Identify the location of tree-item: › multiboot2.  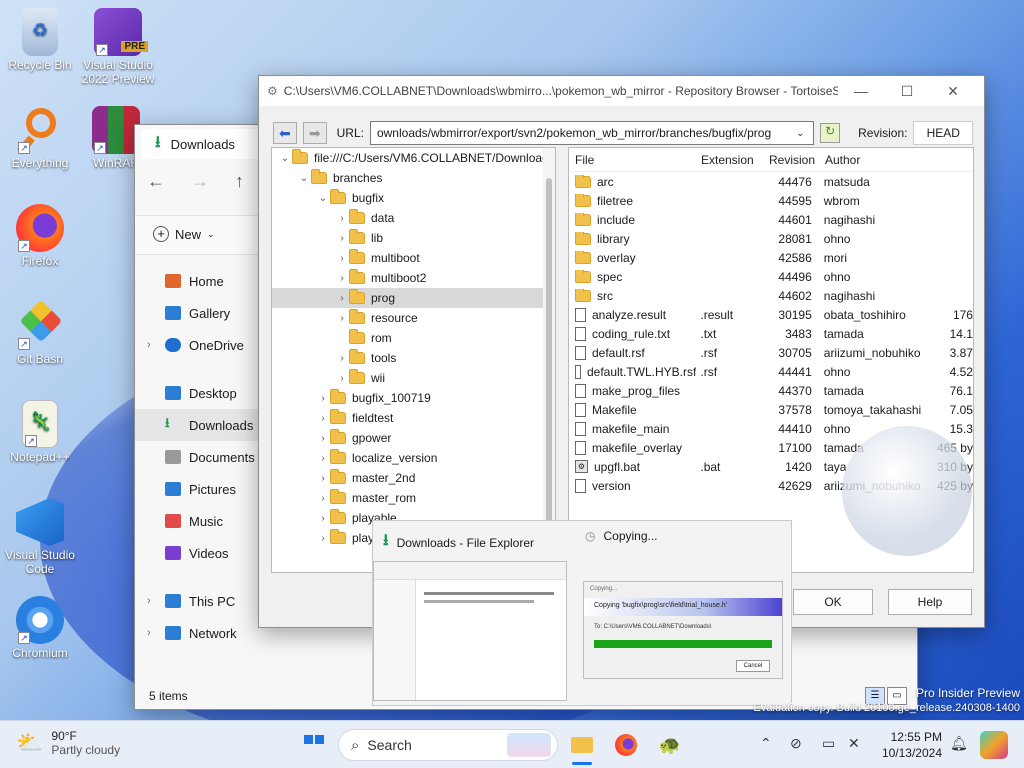
(413, 278).